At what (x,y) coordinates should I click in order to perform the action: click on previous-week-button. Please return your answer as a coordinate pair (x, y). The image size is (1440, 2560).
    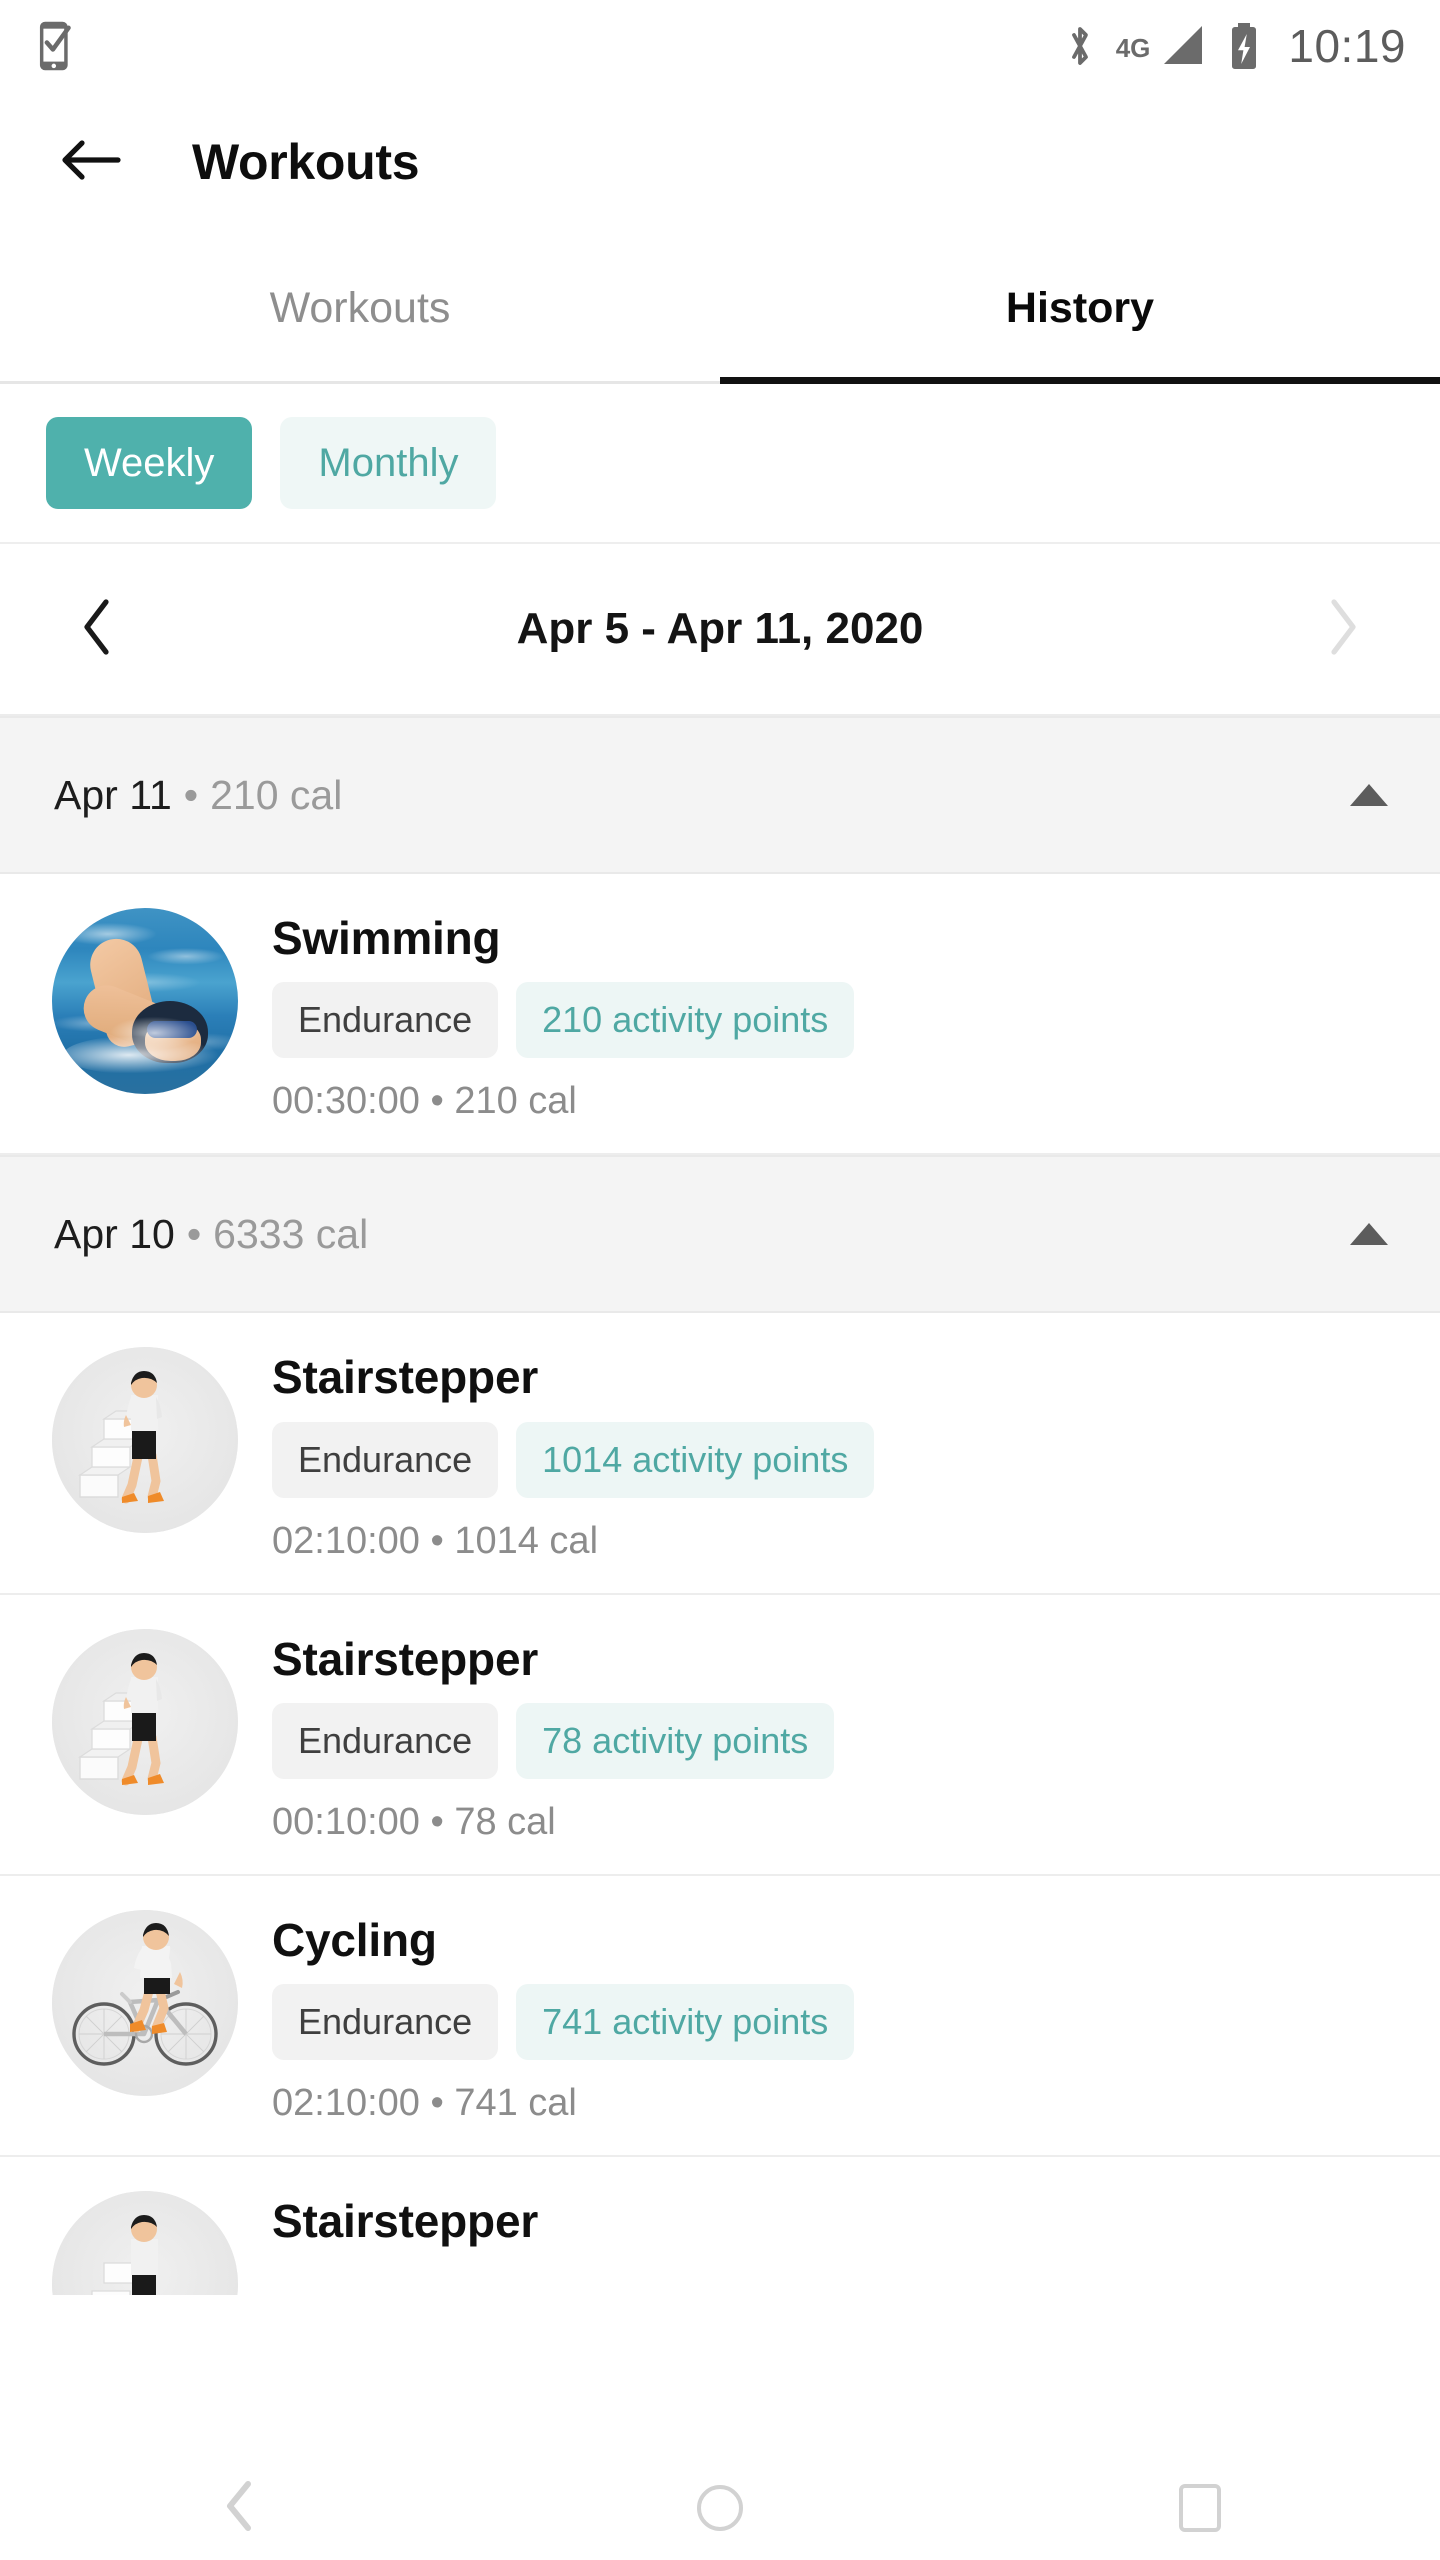
    Looking at the image, I should click on (98, 629).